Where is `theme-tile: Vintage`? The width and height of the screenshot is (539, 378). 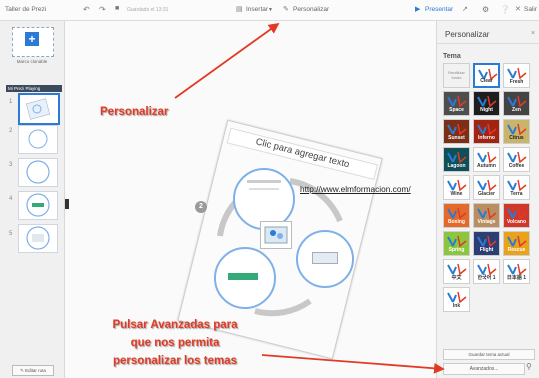
theme-tile: Vintage is located at coordinates (486, 215).